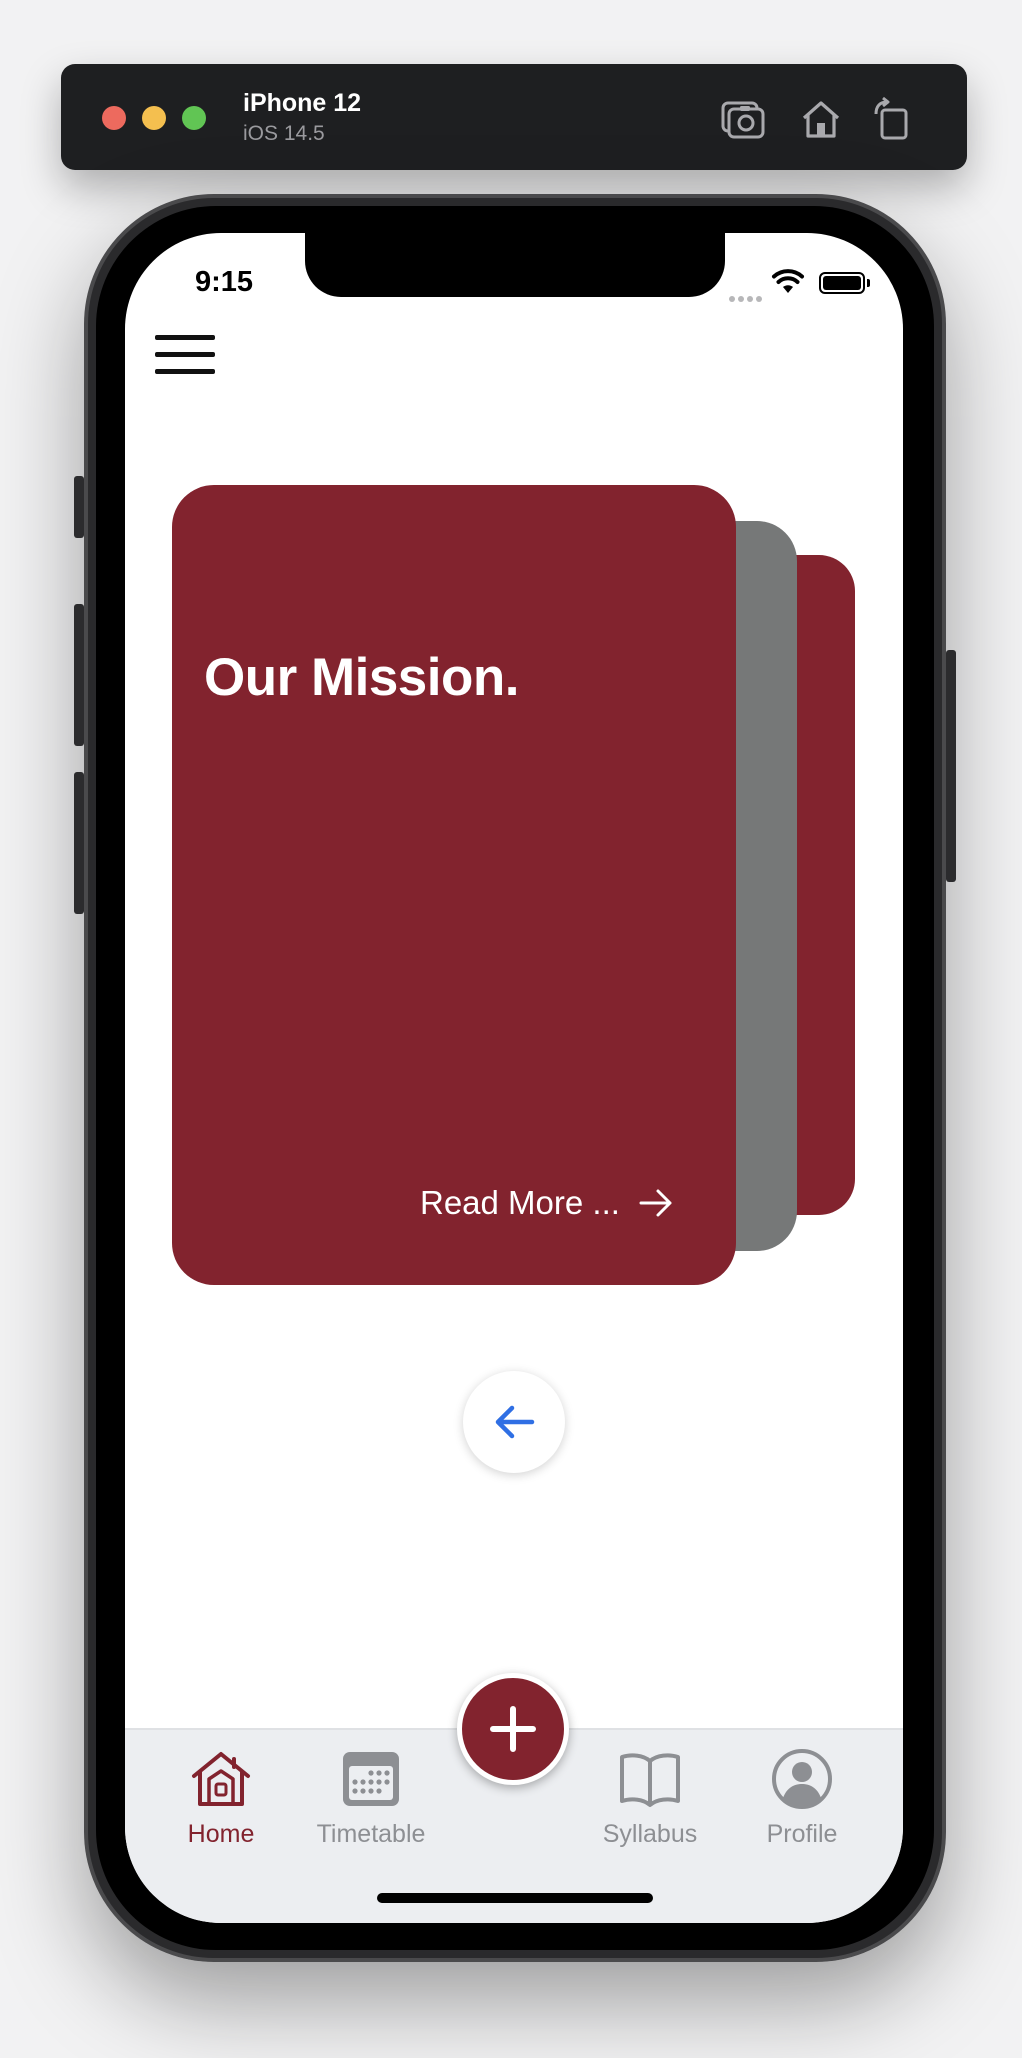  I want to click on tab-syllabus: Syllabus, so click(650, 1801).